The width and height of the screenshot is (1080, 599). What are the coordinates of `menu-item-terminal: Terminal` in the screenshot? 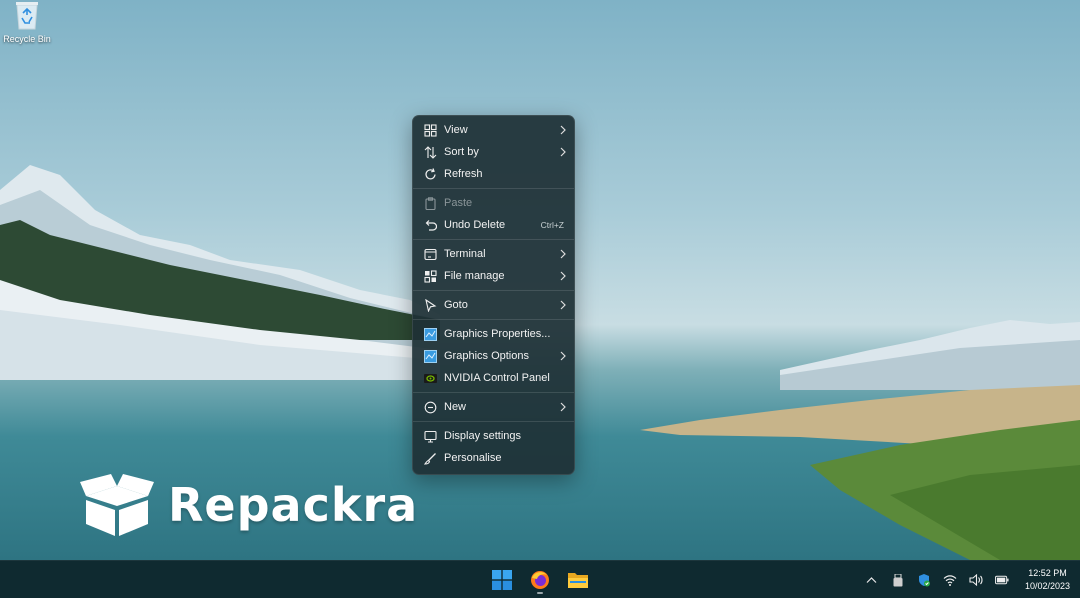 It's located at (493, 254).